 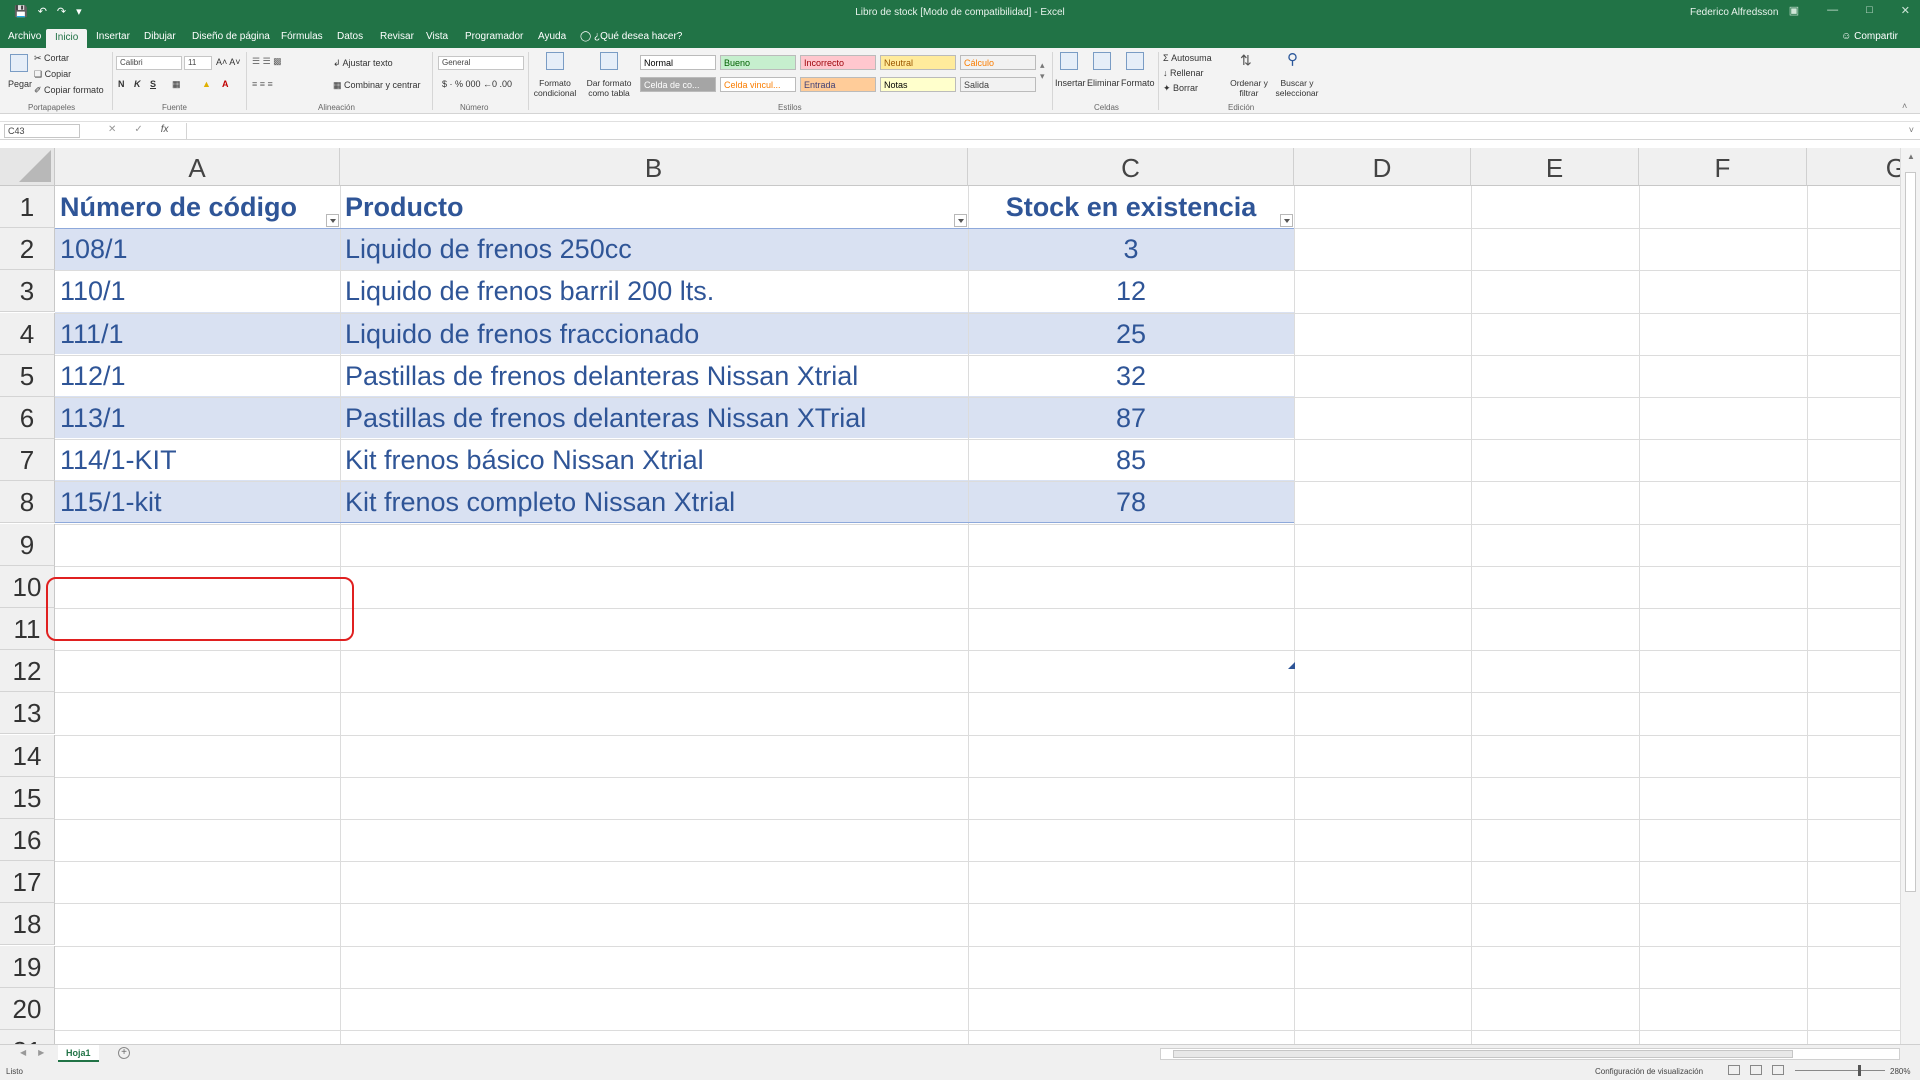 I want to click on row-header-17: 17, so click(x=27, y=882).